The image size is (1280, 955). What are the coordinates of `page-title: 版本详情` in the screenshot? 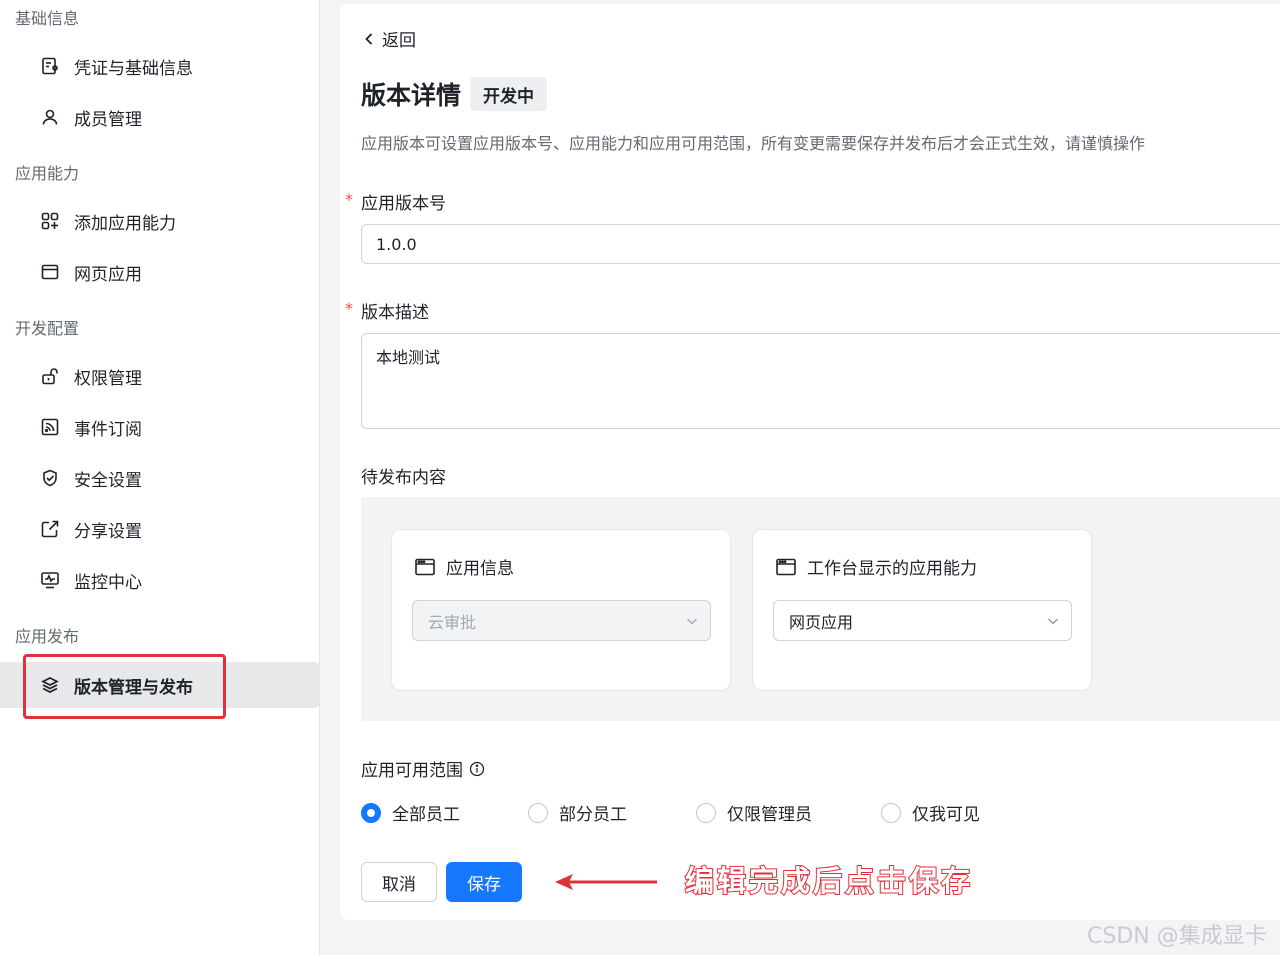 It's located at (411, 95).